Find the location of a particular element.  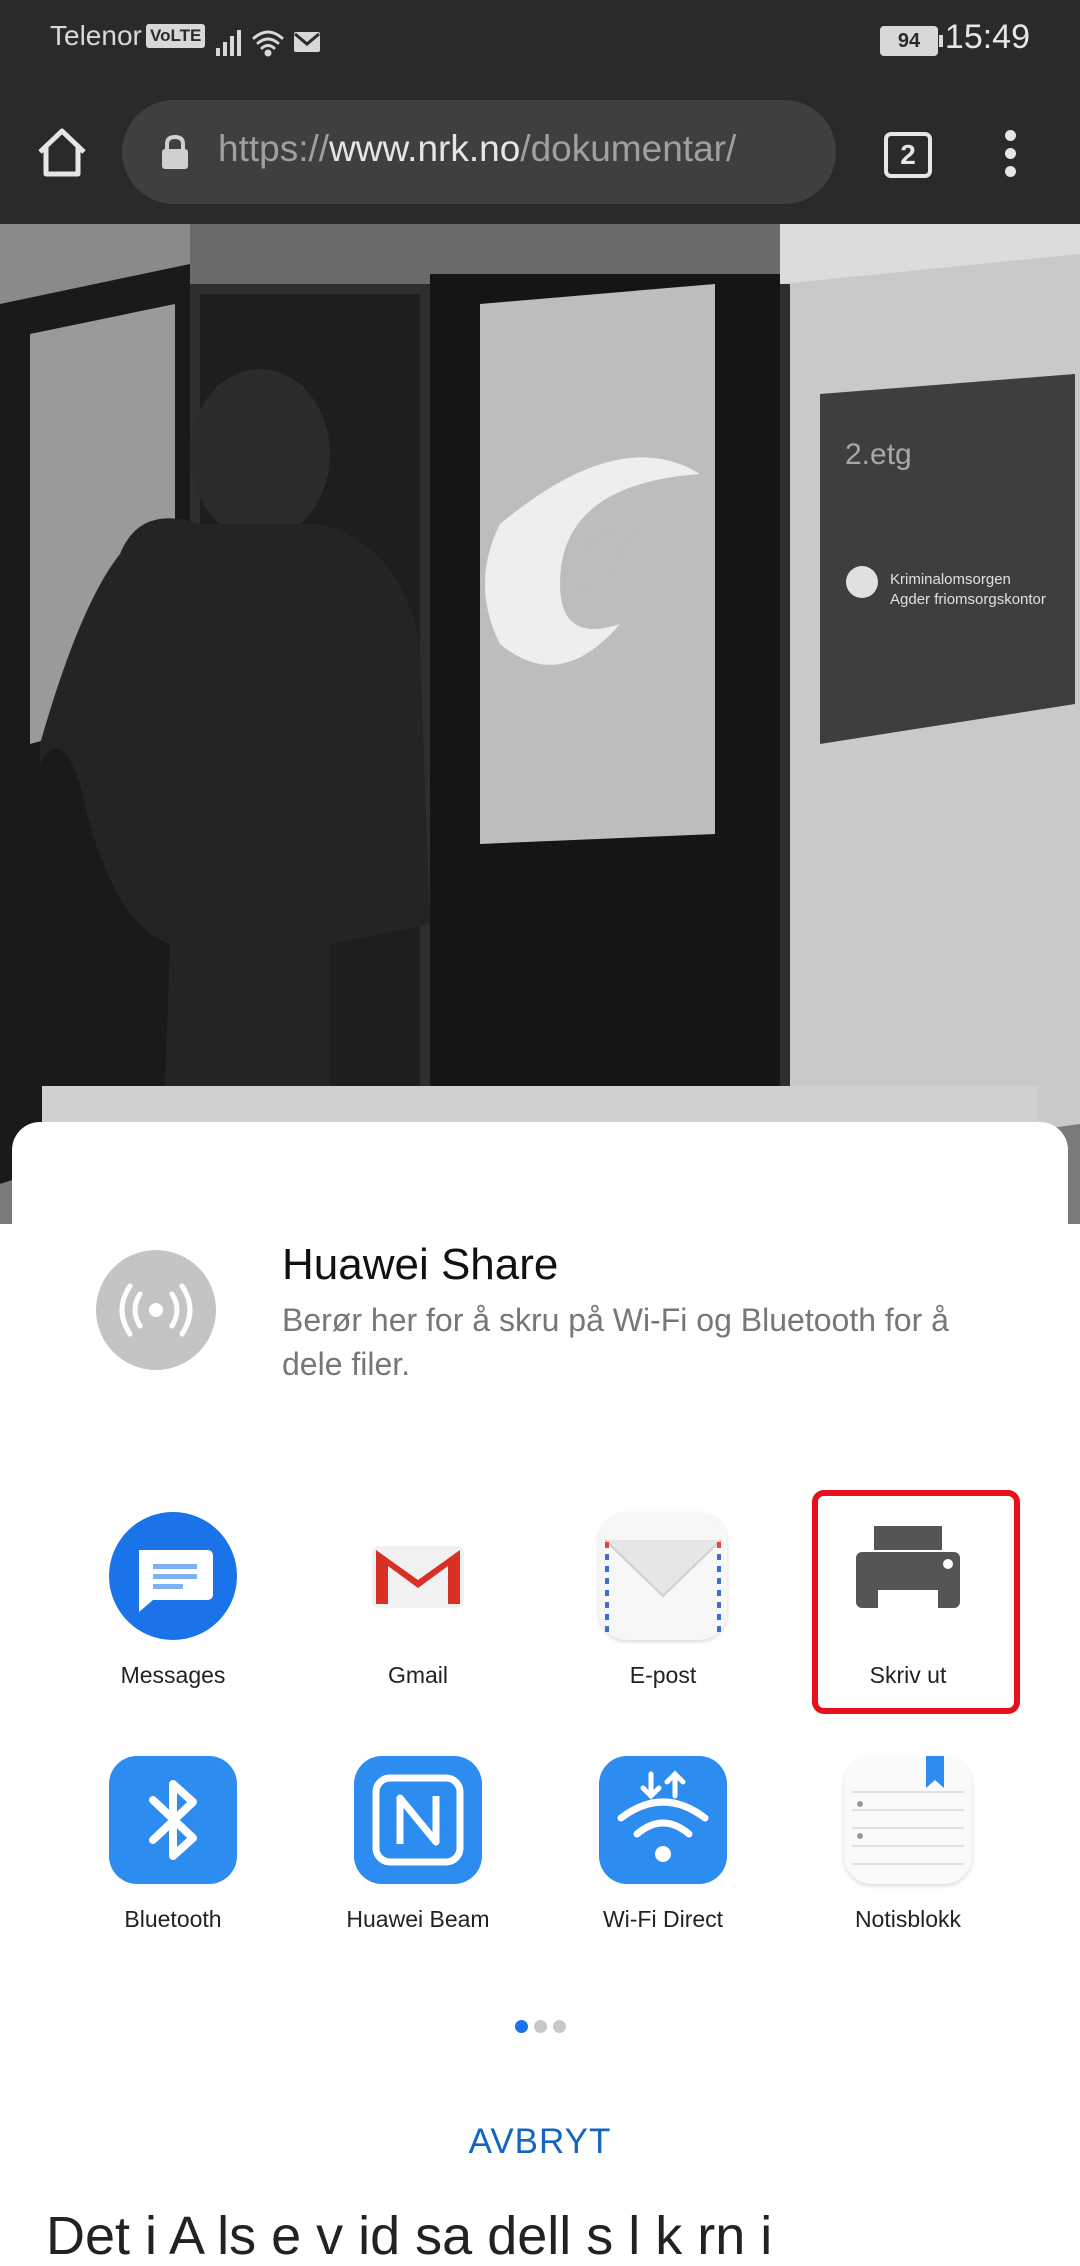

bluetooth-icon is located at coordinates (173, 1820).